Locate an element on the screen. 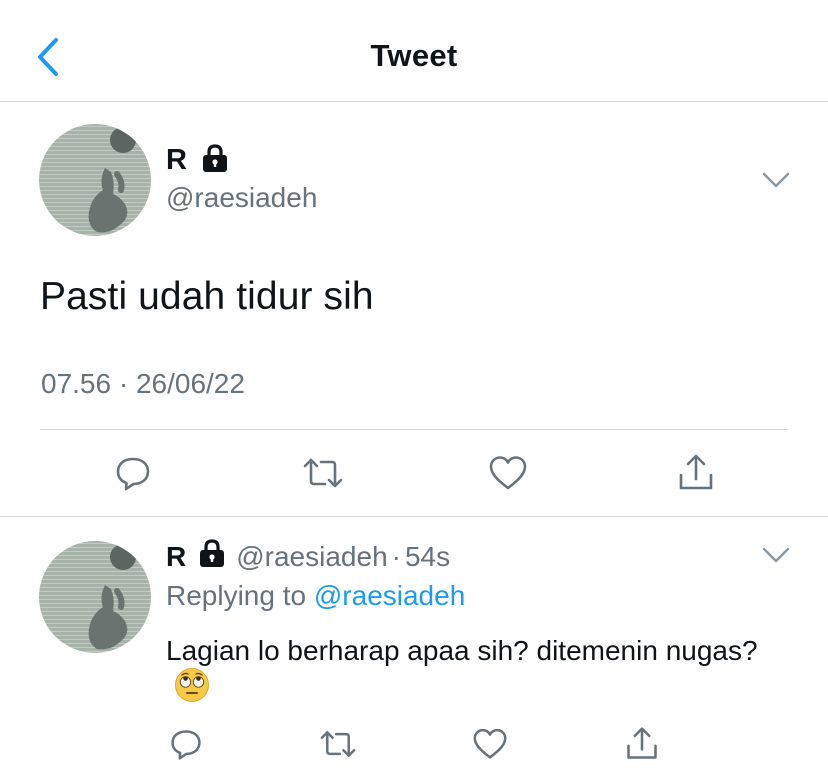 Image resolution: width=828 pixels, height=777 pixels. navigation-bar: Tweet is located at coordinates (414, 51).